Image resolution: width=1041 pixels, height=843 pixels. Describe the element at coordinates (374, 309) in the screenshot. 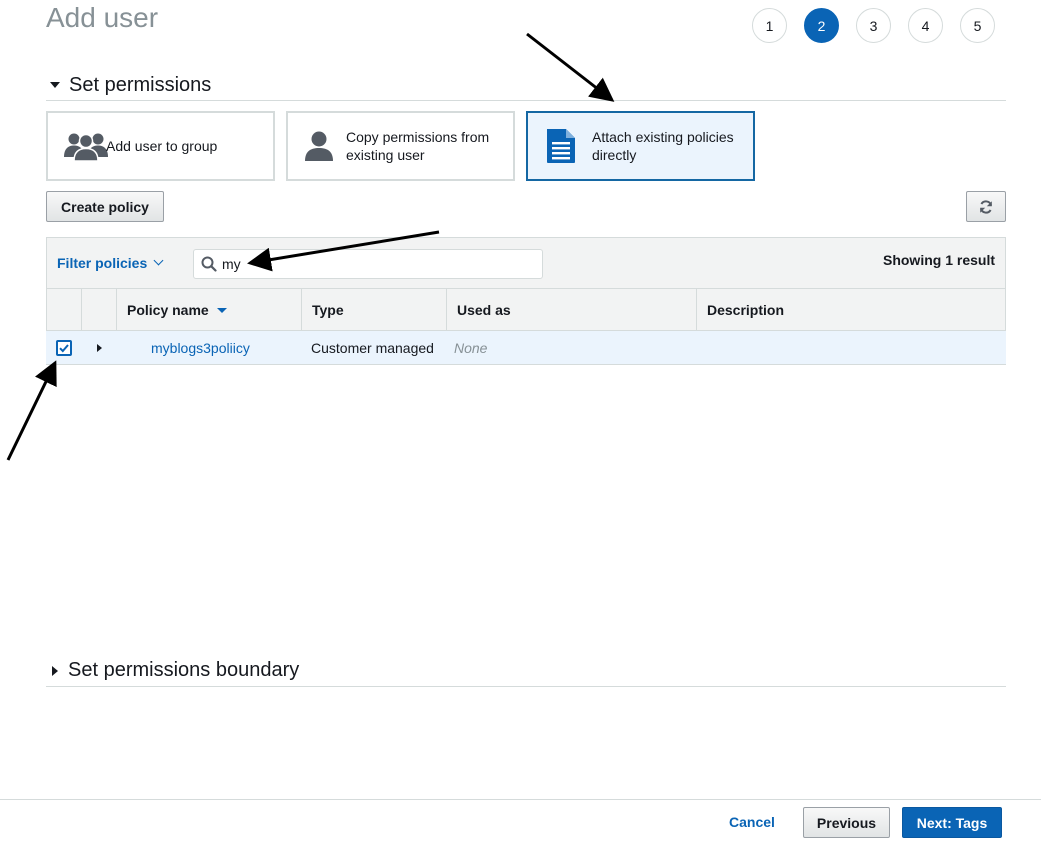

I see `type-header: Type` at that location.